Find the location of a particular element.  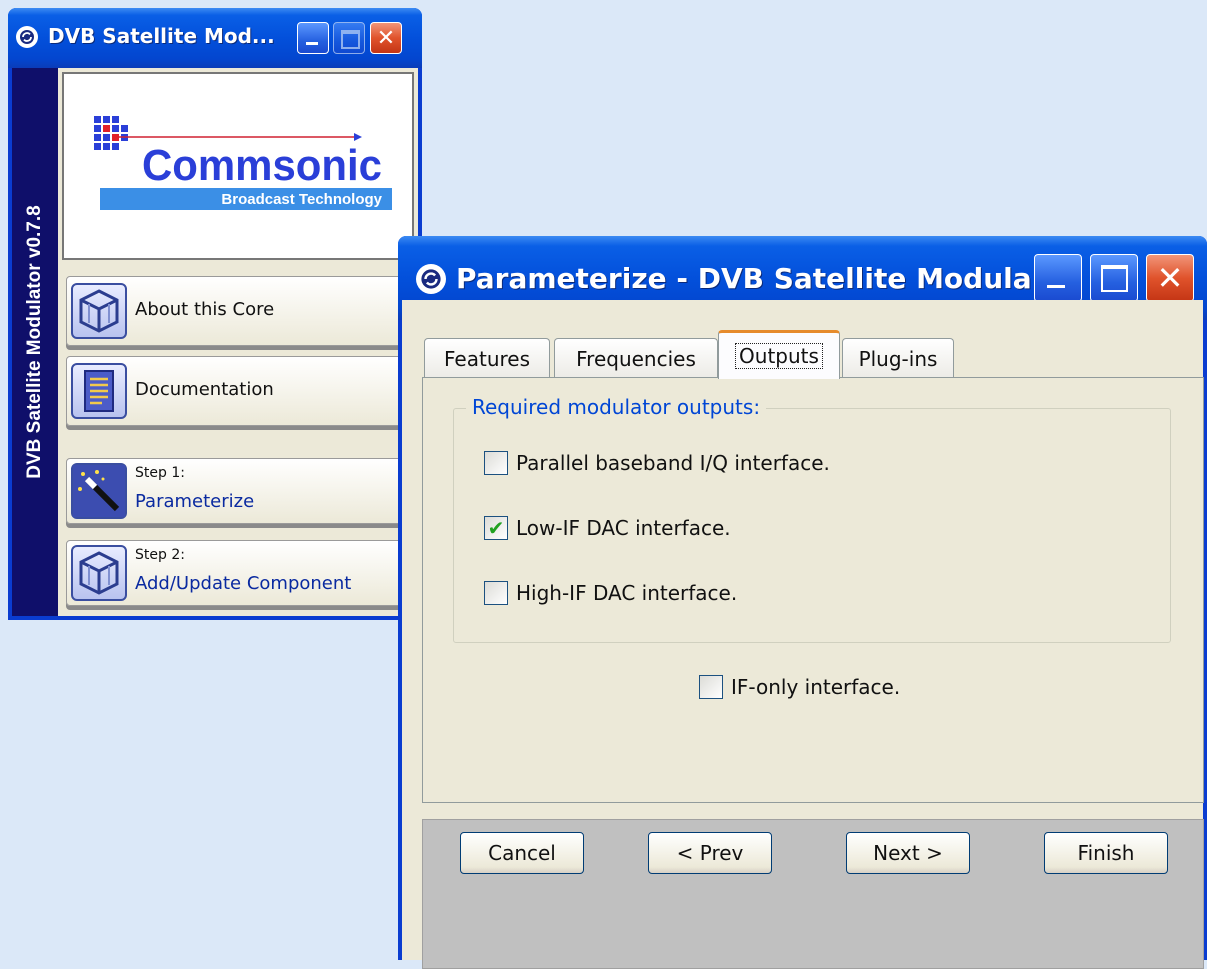

if-only-label: IF-only interface. is located at coordinates (816, 687).